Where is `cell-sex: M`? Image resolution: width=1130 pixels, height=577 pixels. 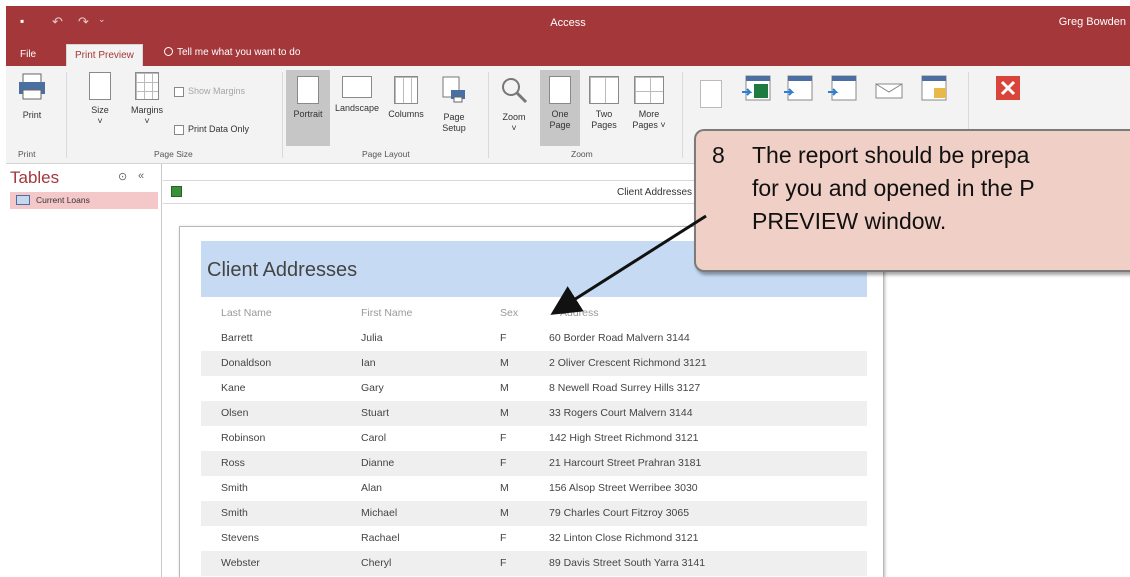 cell-sex: M is located at coordinates (504, 488).